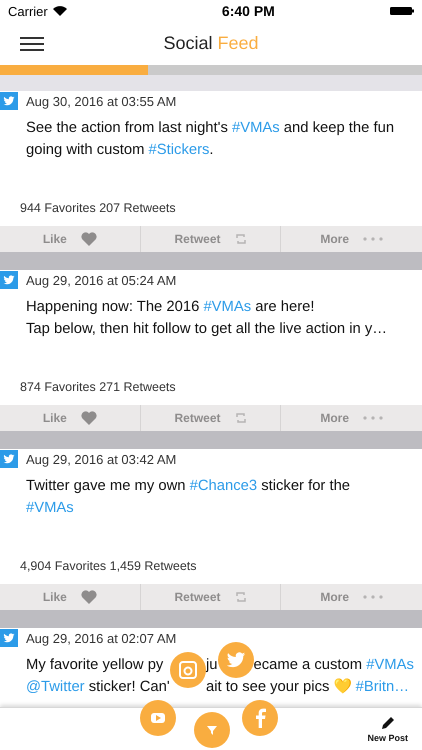 Image resolution: width=422 pixels, height=750 pixels. Describe the element at coordinates (98, 387) in the screenshot. I see `post-stats: 874 Favorites 271 Retweets` at that location.